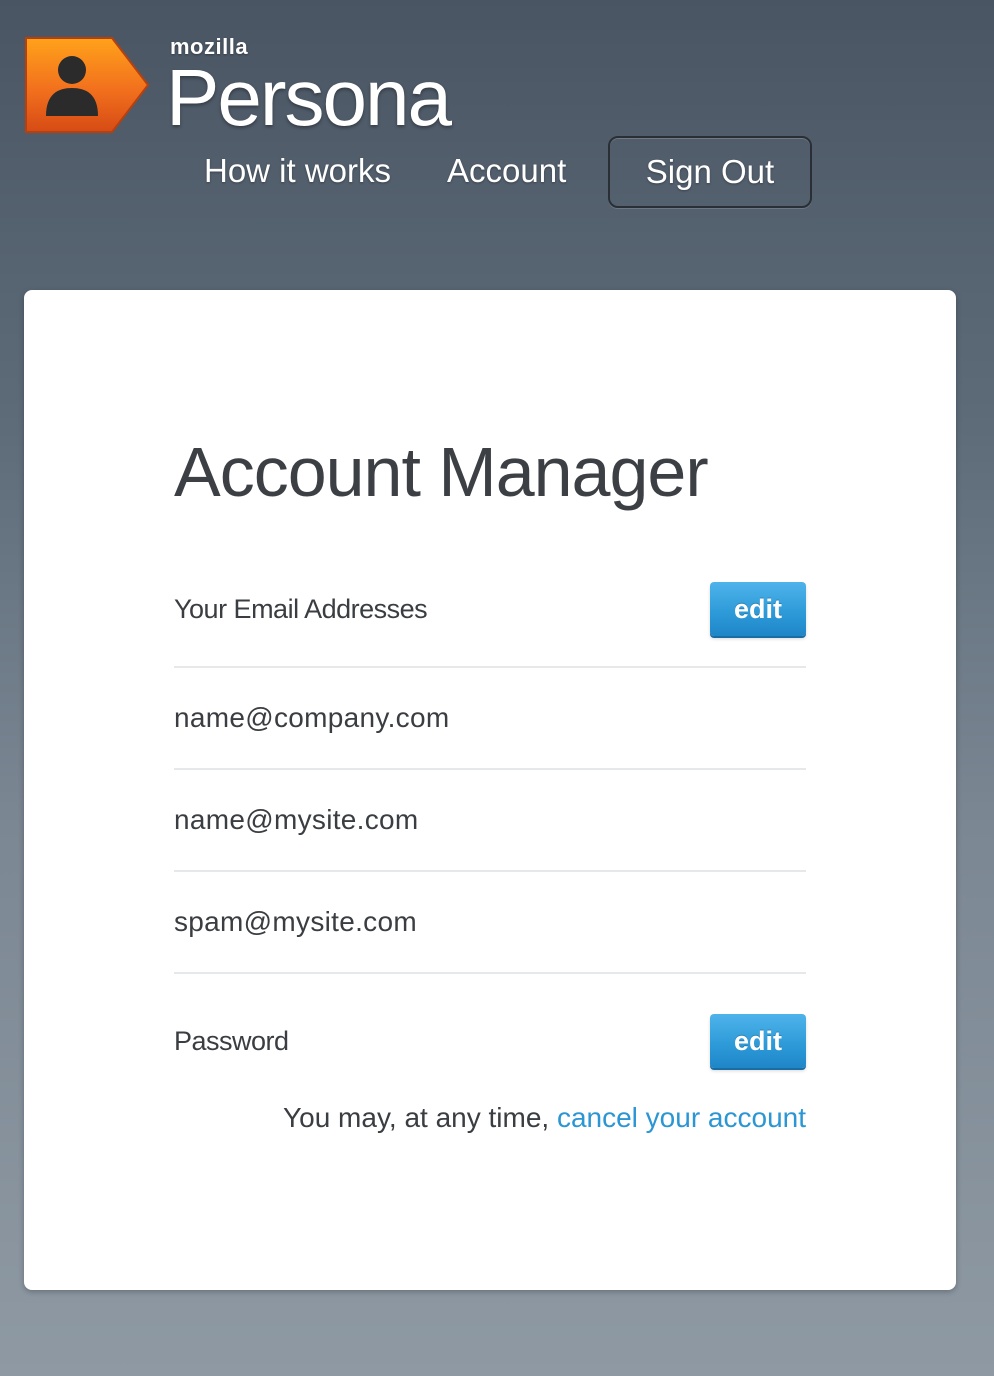 The image size is (994, 1376). I want to click on nav-how-it-works: How it works, so click(297, 171).